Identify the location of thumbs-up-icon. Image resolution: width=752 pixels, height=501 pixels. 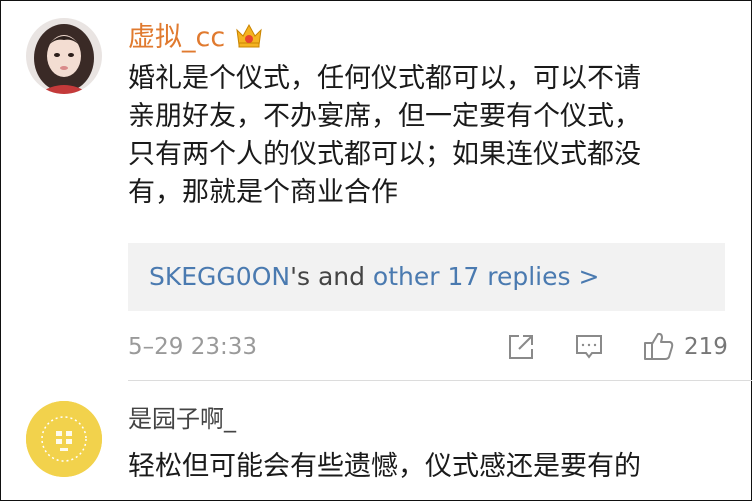
(659, 348).